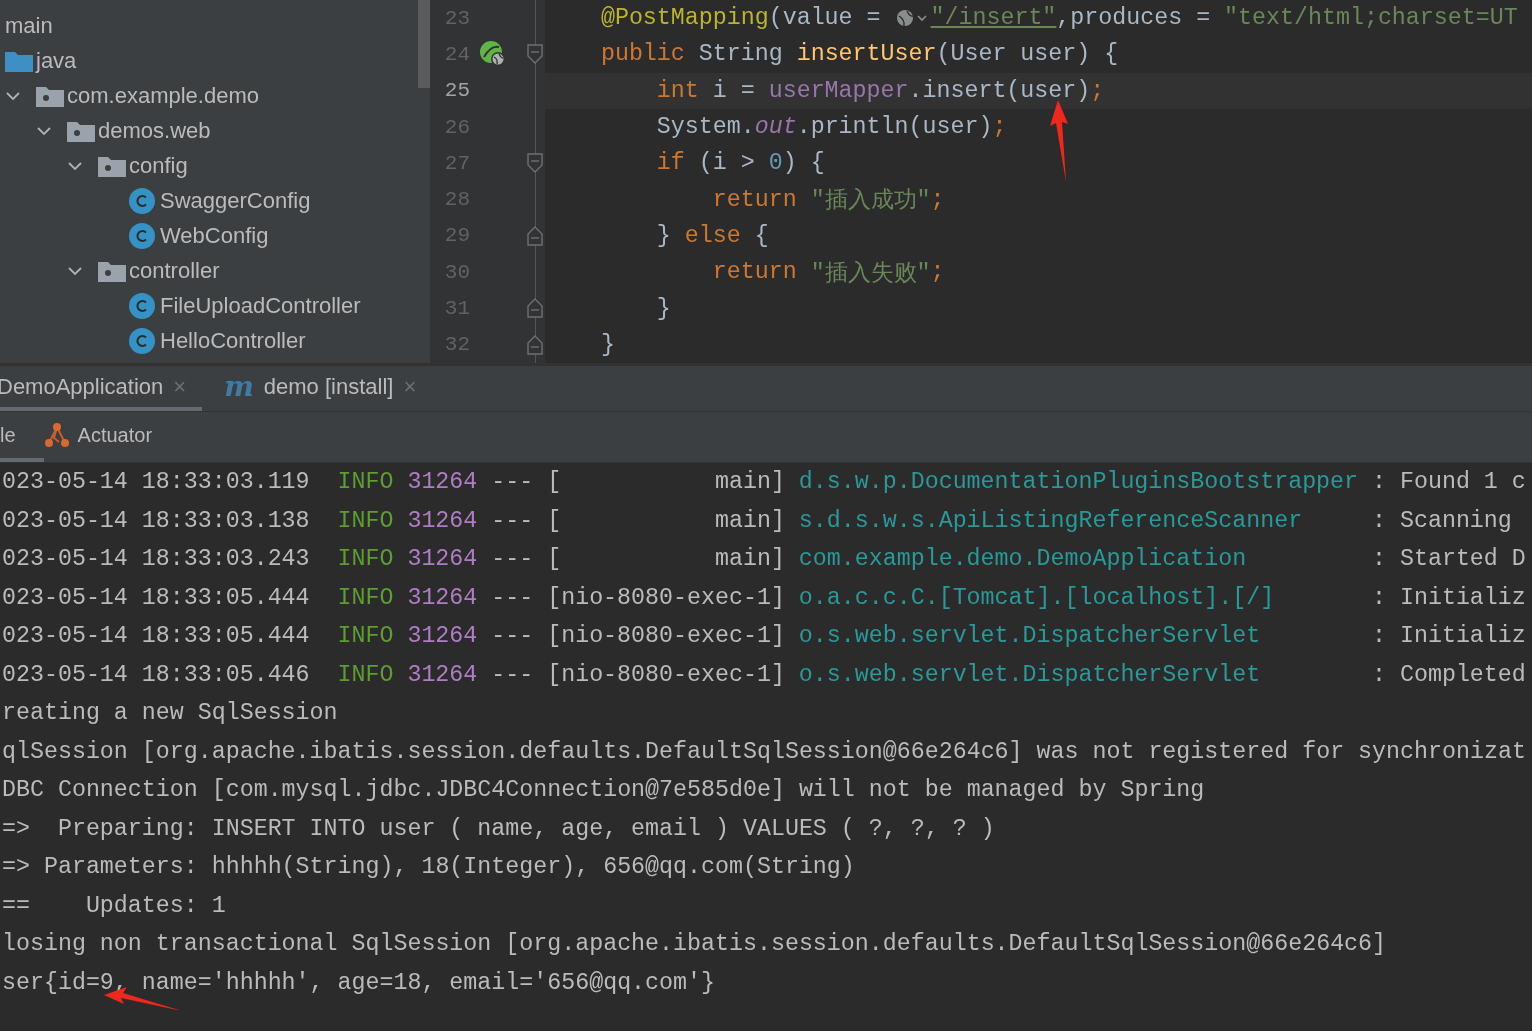 The height and width of the screenshot is (1031, 1532). Describe the element at coordinates (115, 435) in the screenshot. I see `tab-label: Actuator` at that location.